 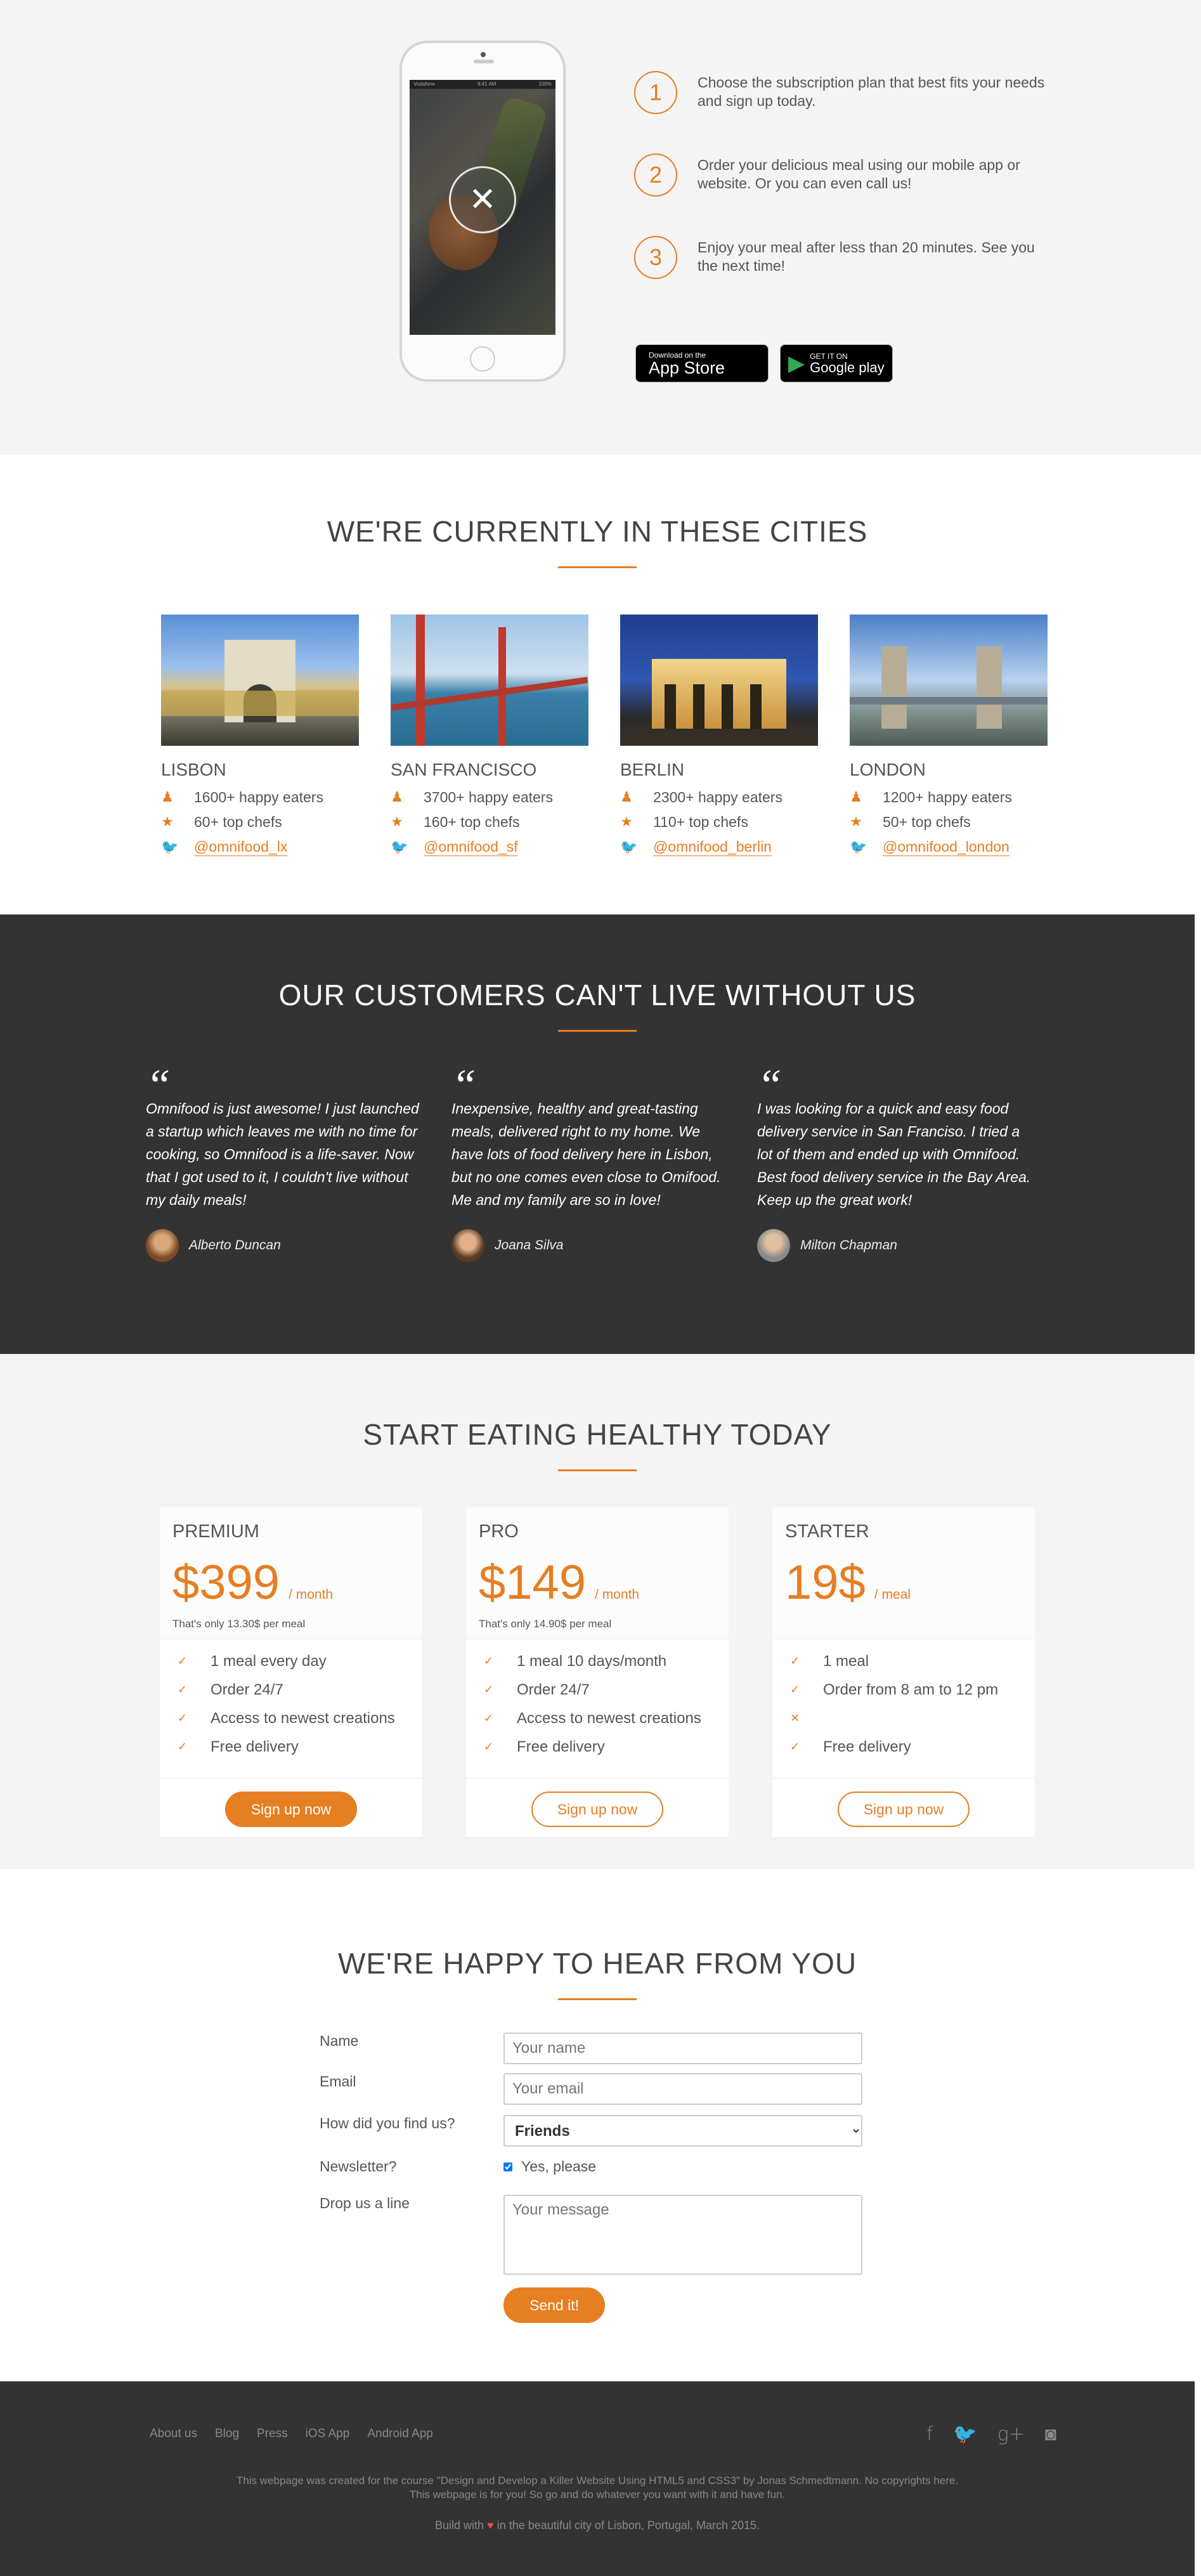 What do you see at coordinates (400, 2434) in the screenshot?
I see `footer-link-android: Android App` at bounding box center [400, 2434].